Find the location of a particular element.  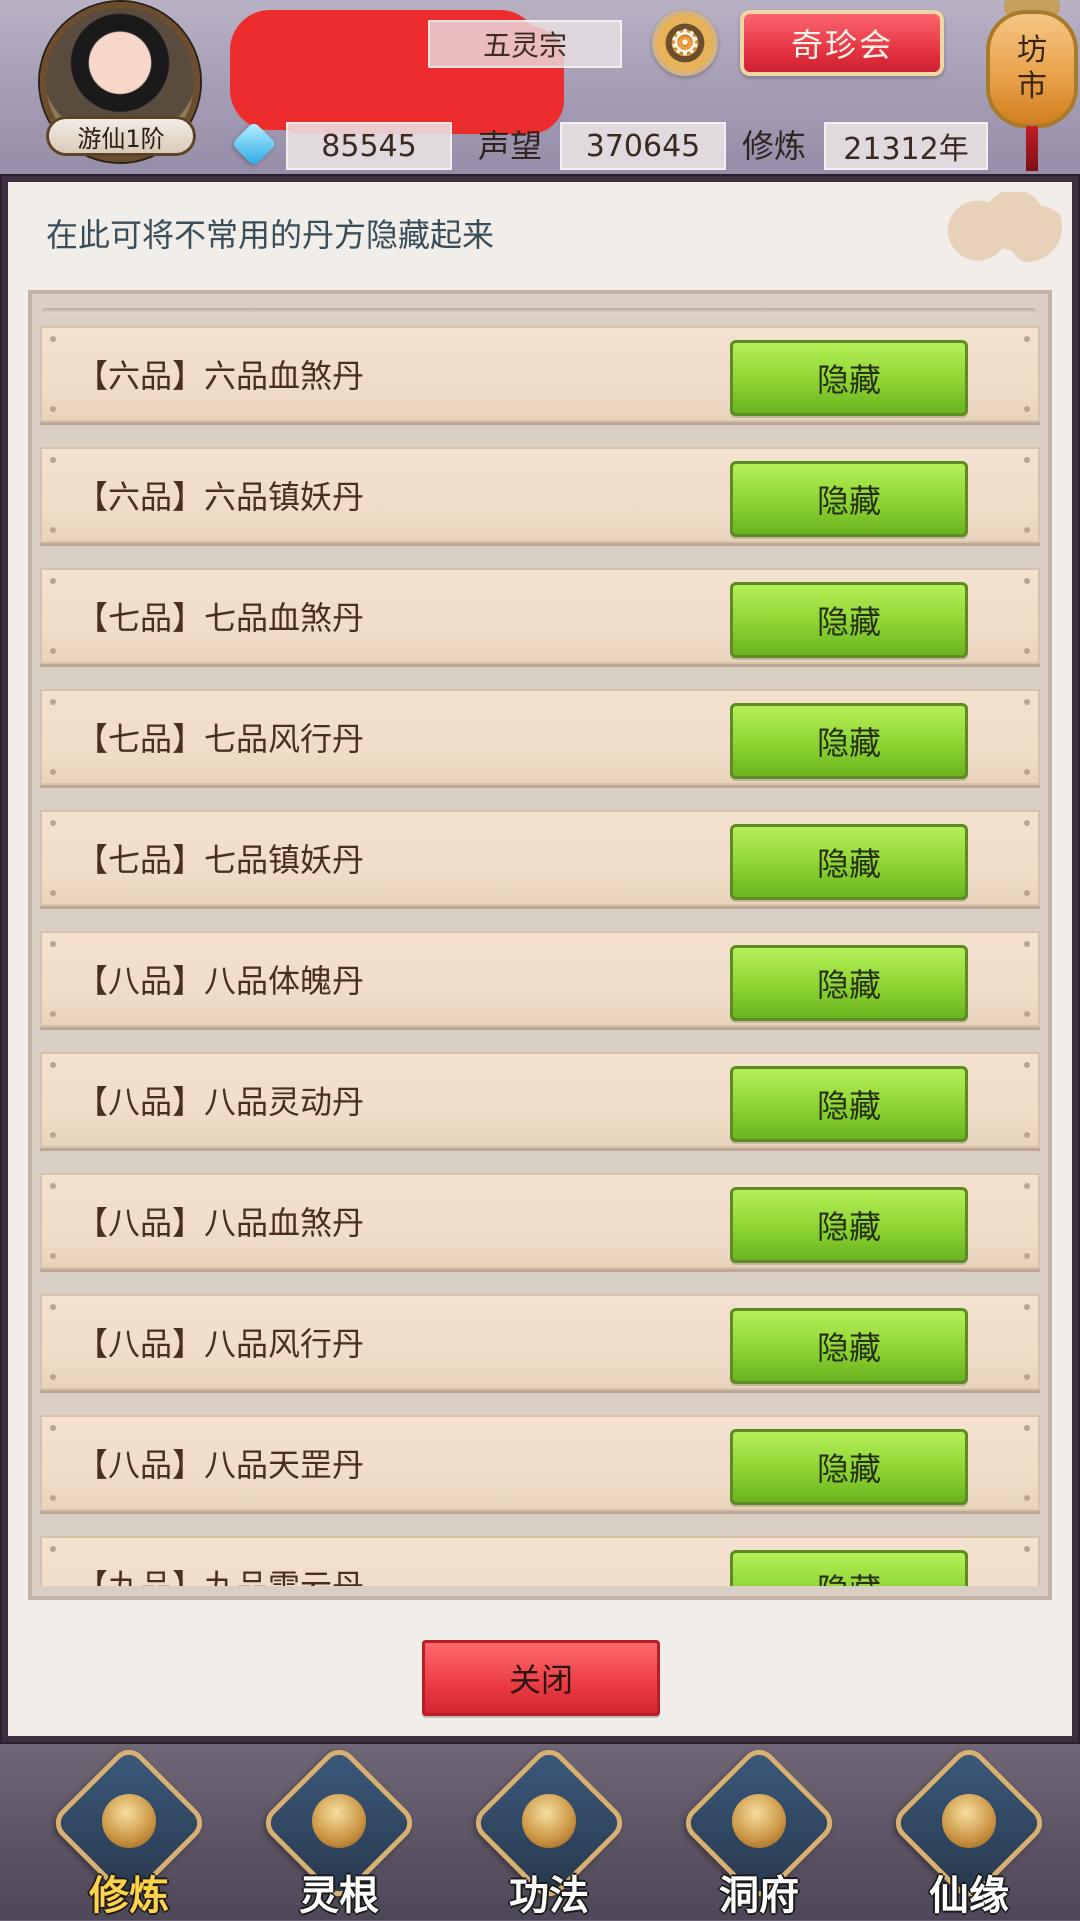

lantern-icon: 坊 市 is located at coordinates (1032, 69).